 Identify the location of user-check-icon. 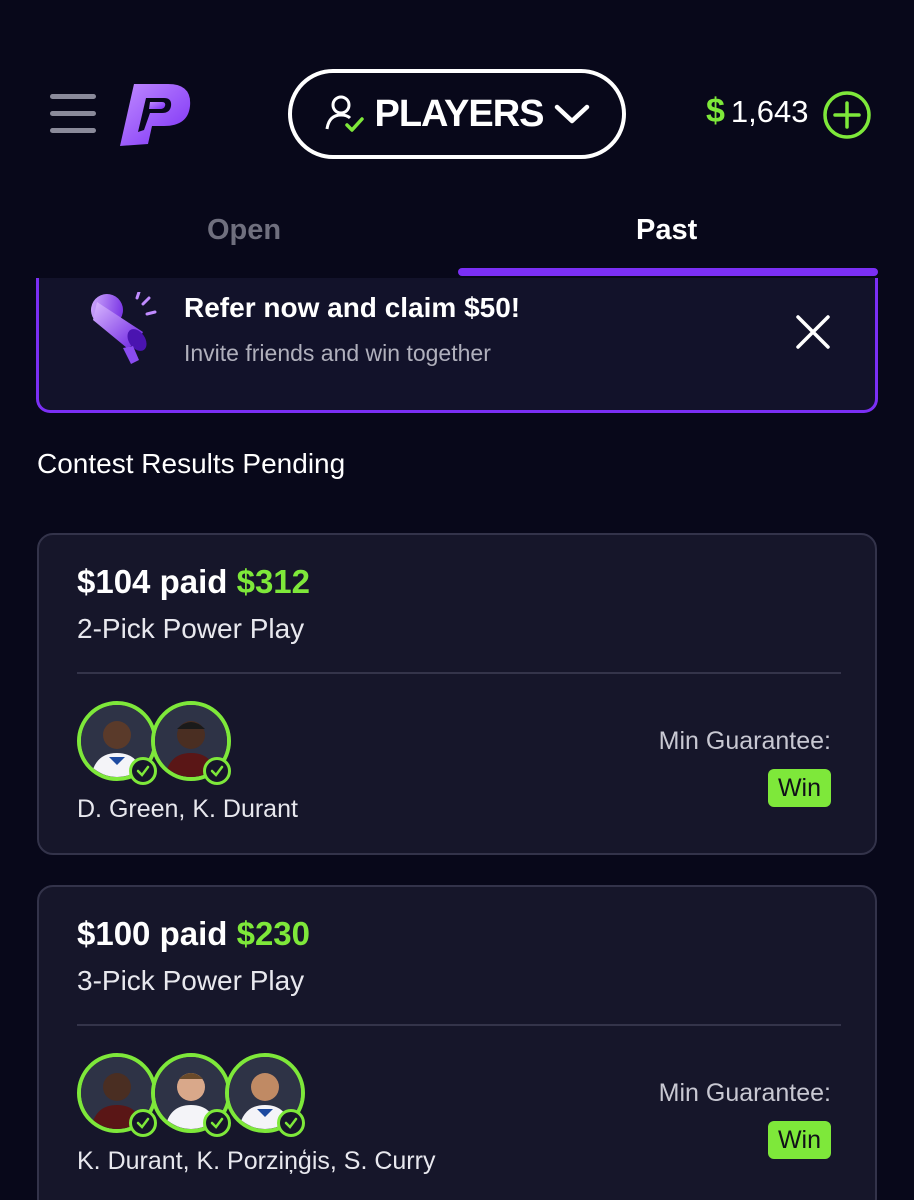
(344, 113).